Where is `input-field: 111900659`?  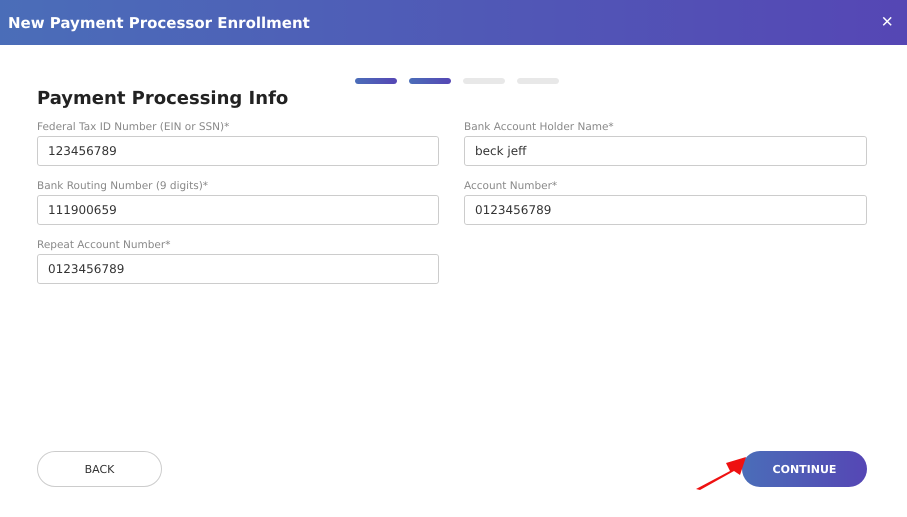
input-field: 111900659 is located at coordinates (238, 210).